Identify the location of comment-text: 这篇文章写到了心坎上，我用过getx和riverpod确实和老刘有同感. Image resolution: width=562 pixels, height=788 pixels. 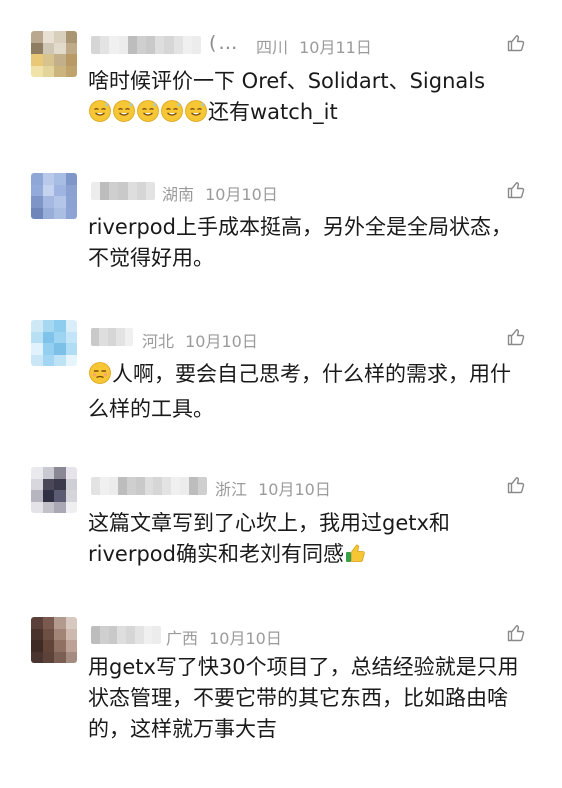
(308, 541).